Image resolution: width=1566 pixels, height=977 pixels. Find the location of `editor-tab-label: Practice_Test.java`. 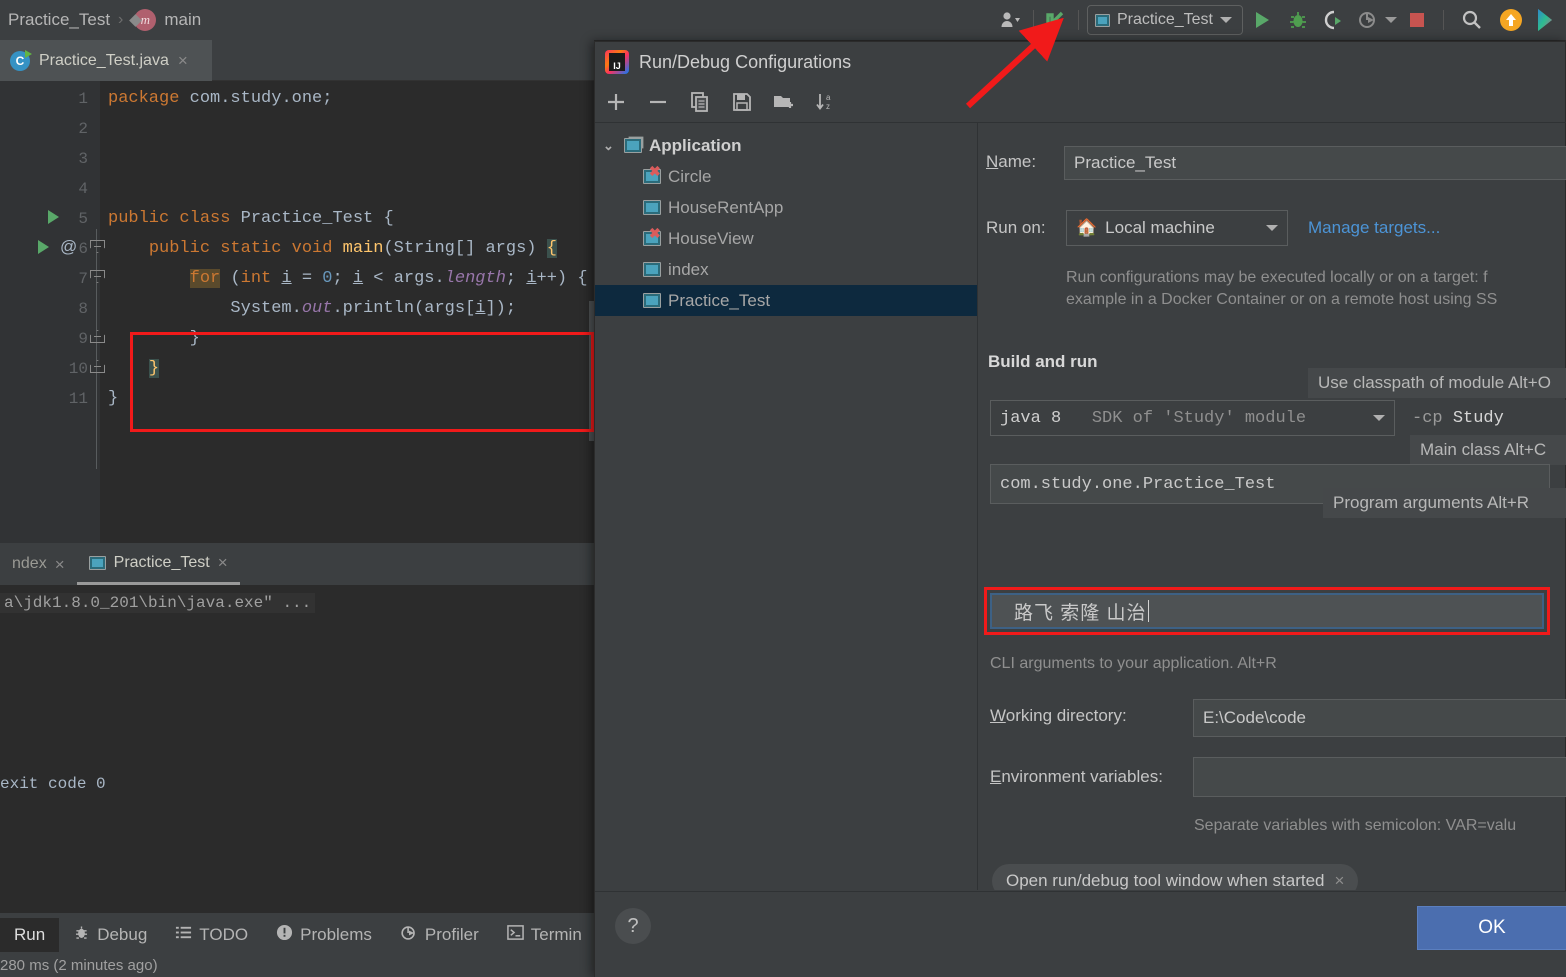

editor-tab-label: Practice_Test.java is located at coordinates (104, 60).